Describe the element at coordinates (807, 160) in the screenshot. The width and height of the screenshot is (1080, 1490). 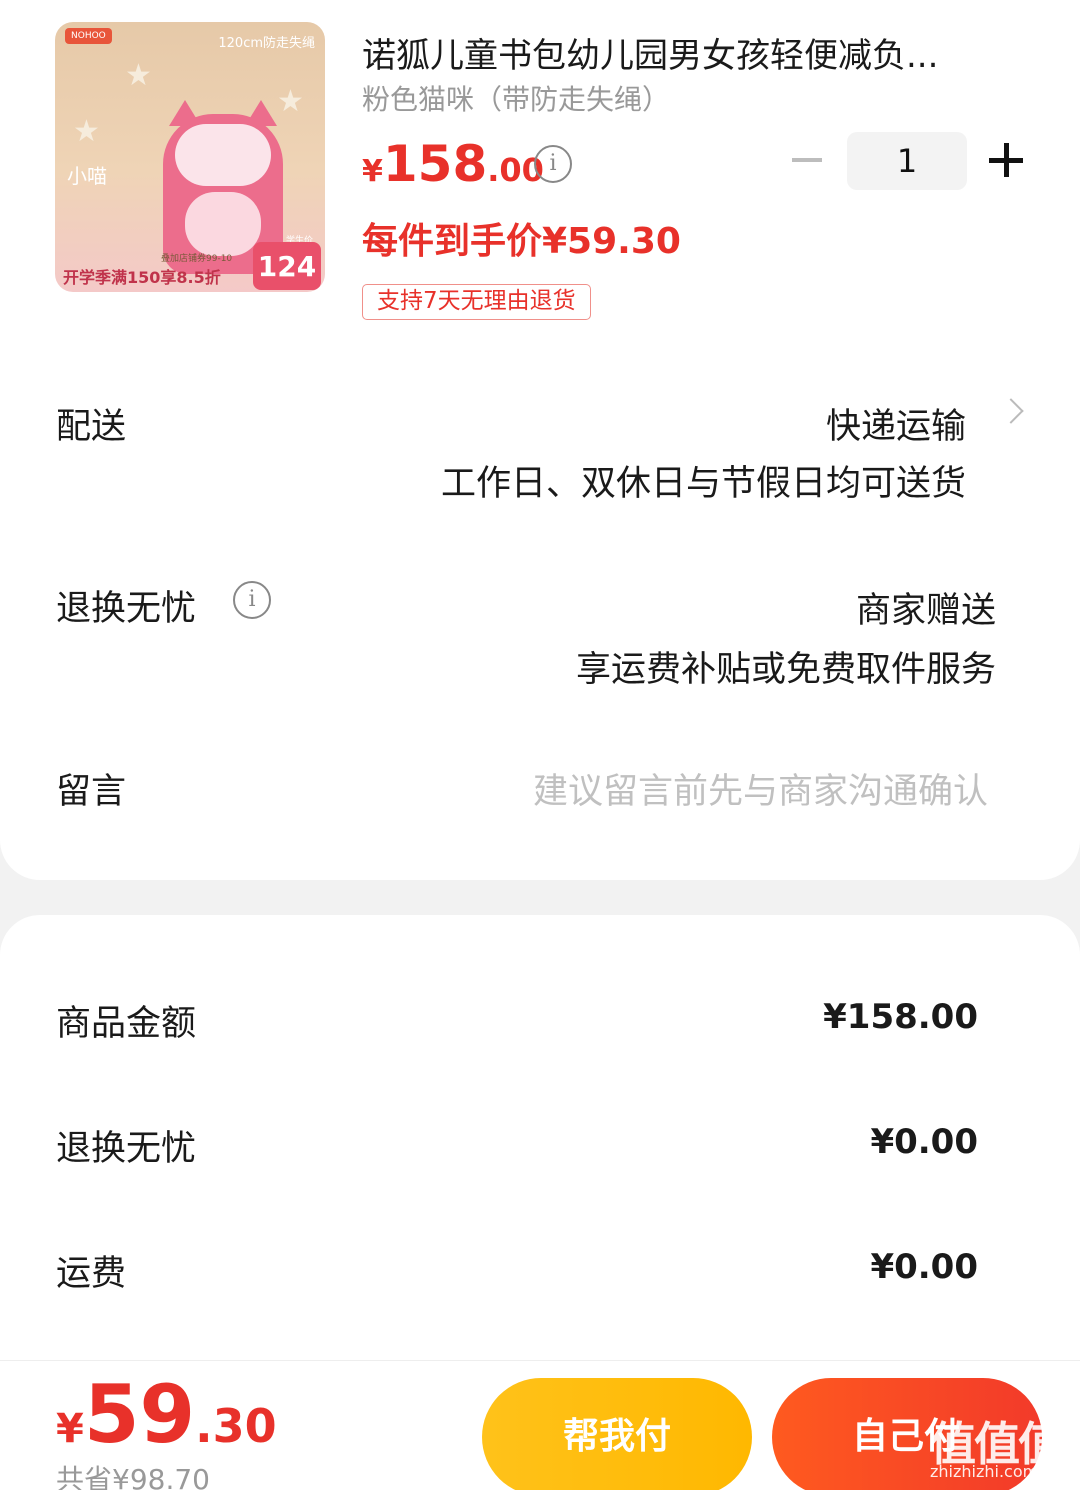
I see `quantity-minus-button` at that location.